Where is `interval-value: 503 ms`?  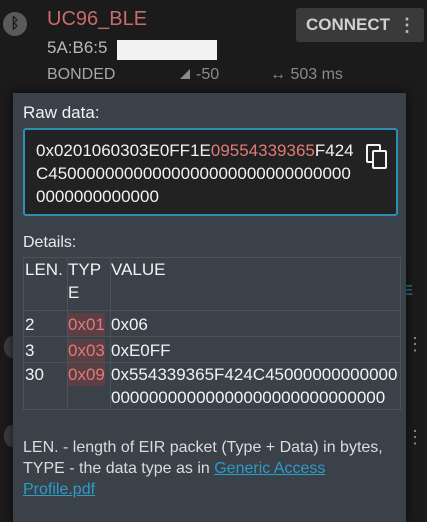 interval-value: 503 ms is located at coordinates (316, 74).